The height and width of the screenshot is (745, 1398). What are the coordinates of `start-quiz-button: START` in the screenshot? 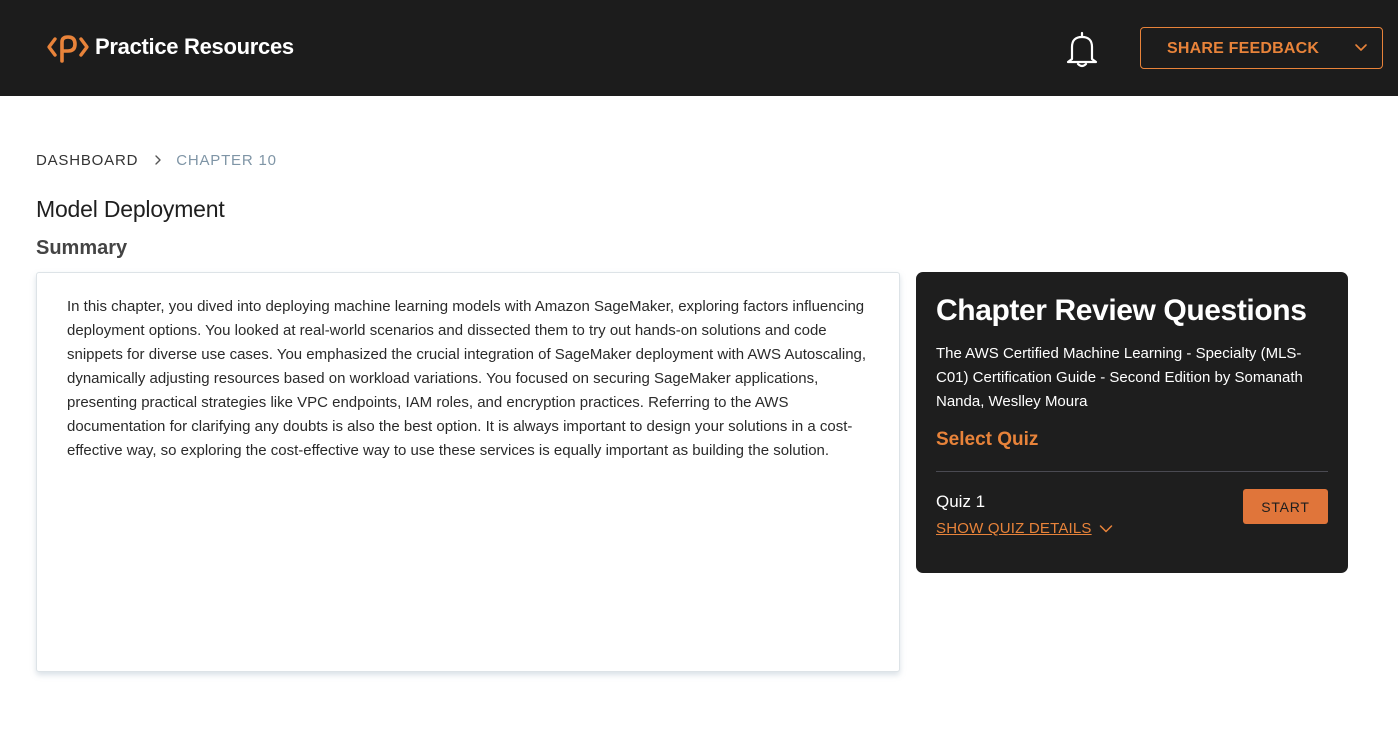 It's located at (1285, 506).